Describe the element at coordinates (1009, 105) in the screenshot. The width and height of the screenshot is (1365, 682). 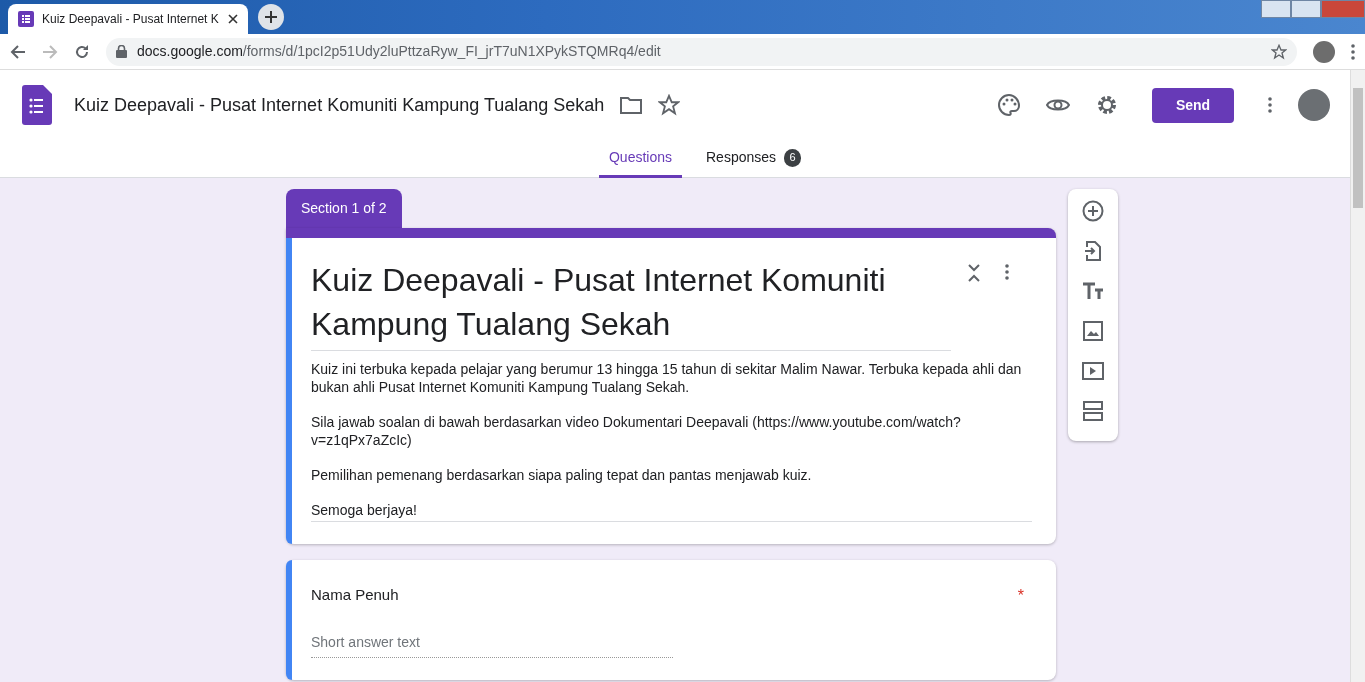
I see `palette-icon` at that location.